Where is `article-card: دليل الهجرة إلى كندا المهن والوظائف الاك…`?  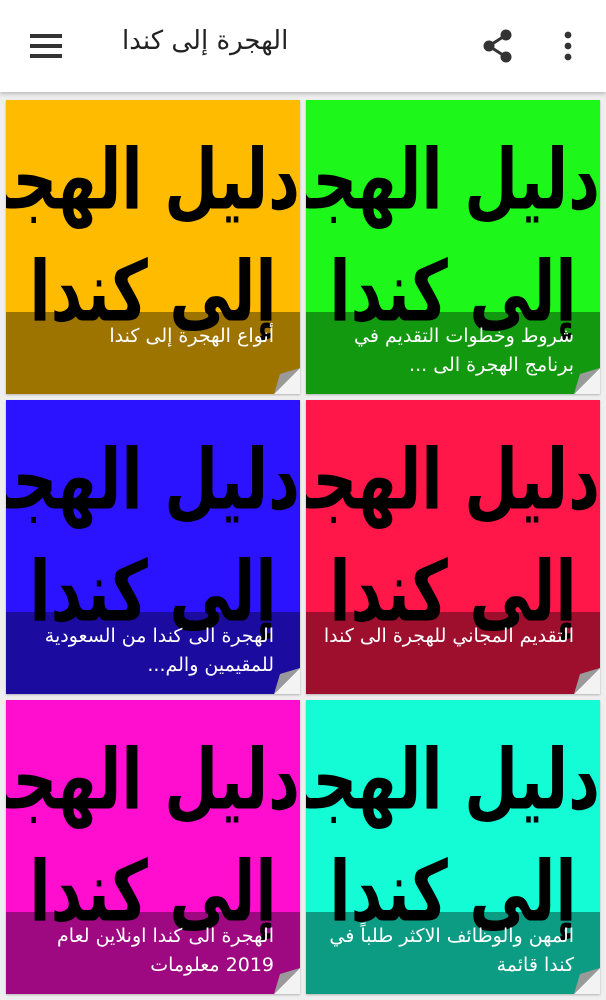
article-card: دليل الهجرة إلى كندا المهن والوظائف الاك… is located at coordinates (453, 847).